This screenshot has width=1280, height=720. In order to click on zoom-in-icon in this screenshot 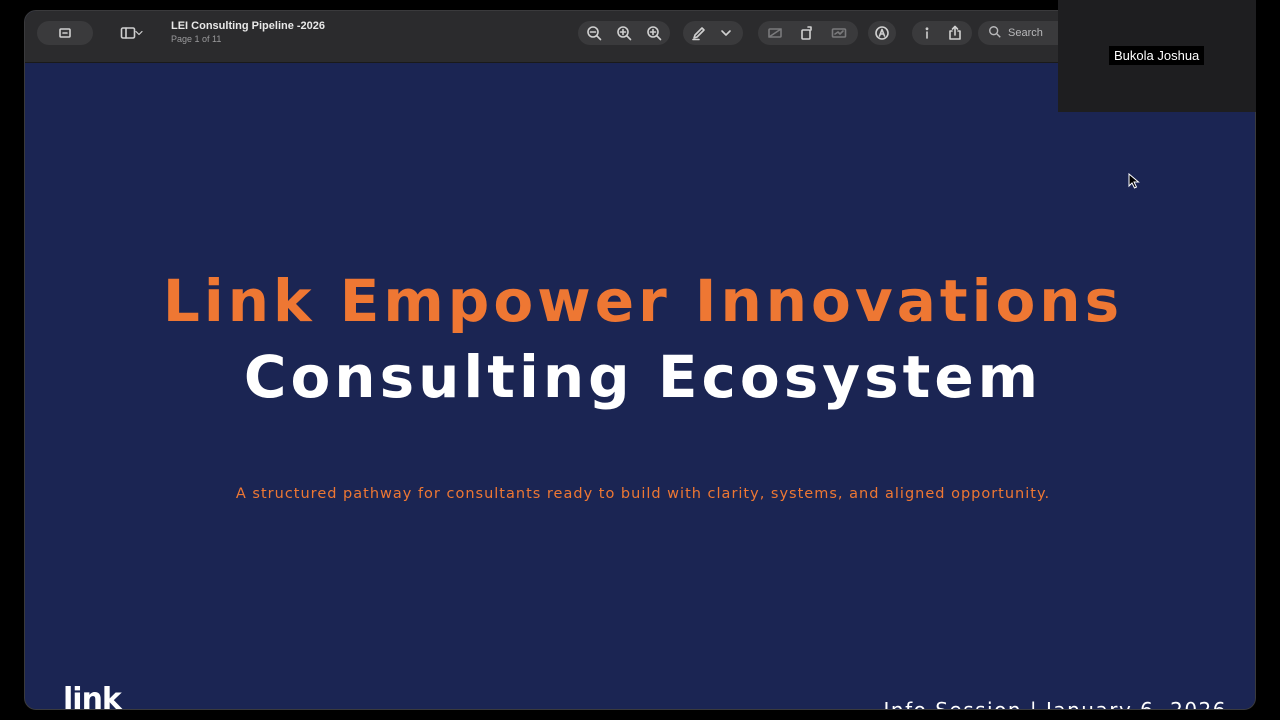, I will do `click(624, 33)`.